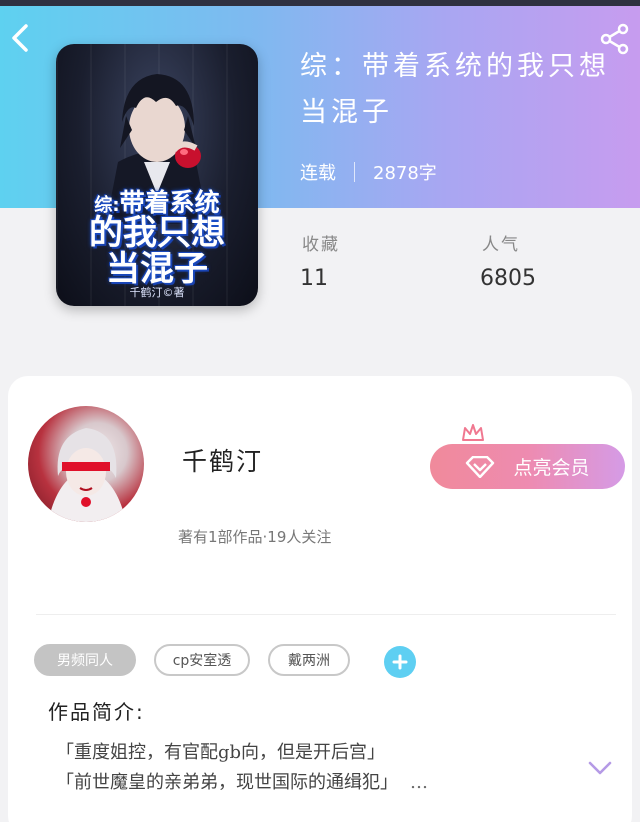 Image resolution: width=640 pixels, height=822 pixels. Describe the element at coordinates (157, 233) in the screenshot. I see `cover-title-line-2: 的我只想` at that location.